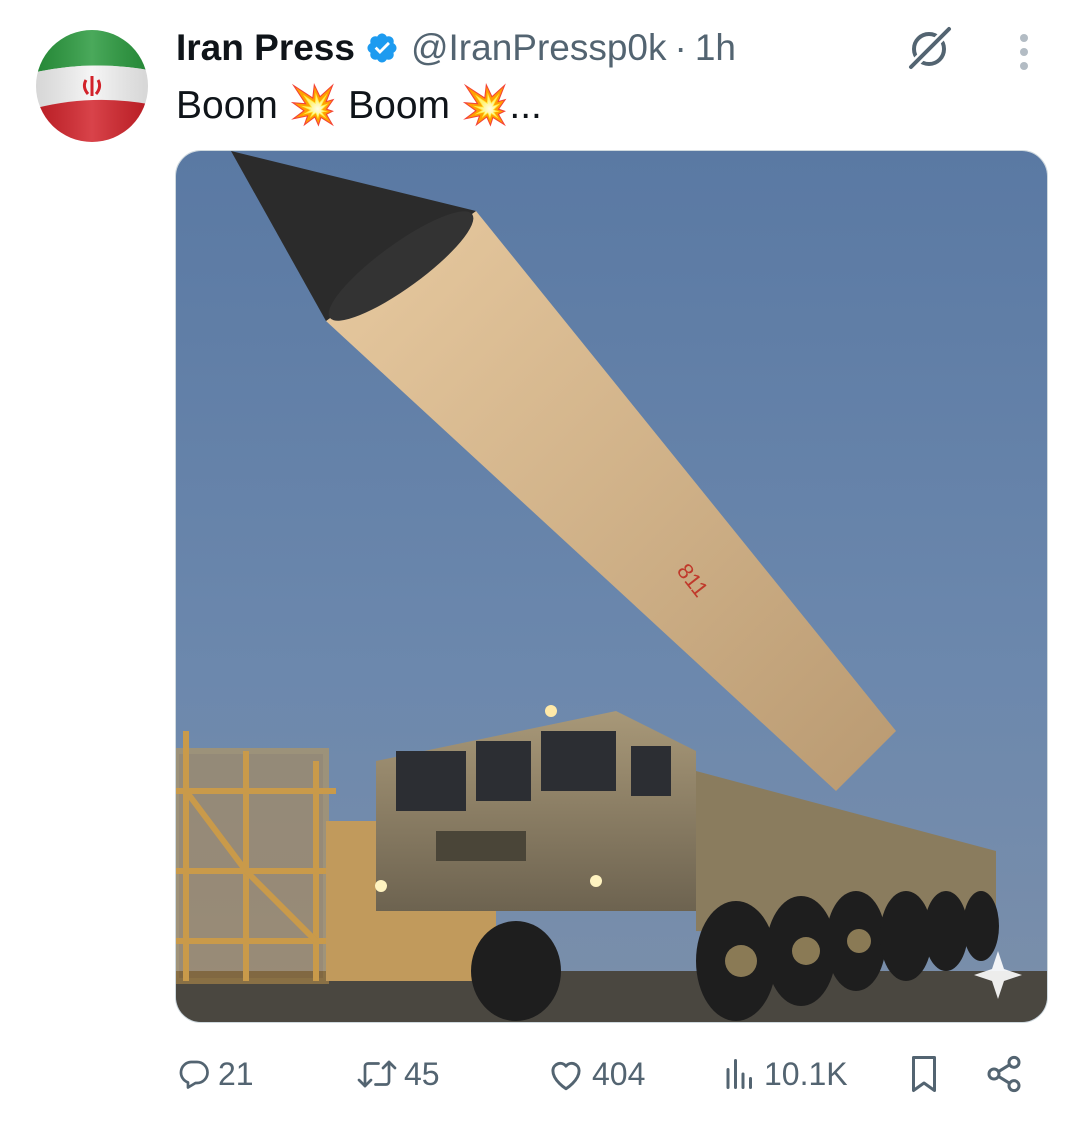  I want to click on views-chart-icon, so click(739, 1074).